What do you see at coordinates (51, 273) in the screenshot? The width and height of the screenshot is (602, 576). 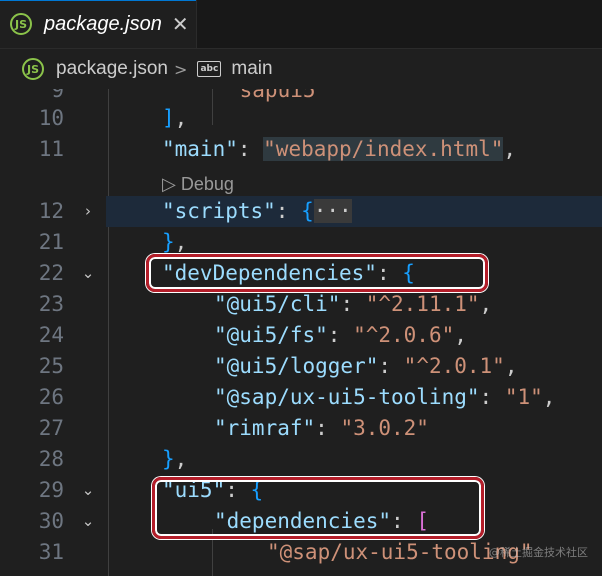 I see `line-number: 22` at bounding box center [51, 273].